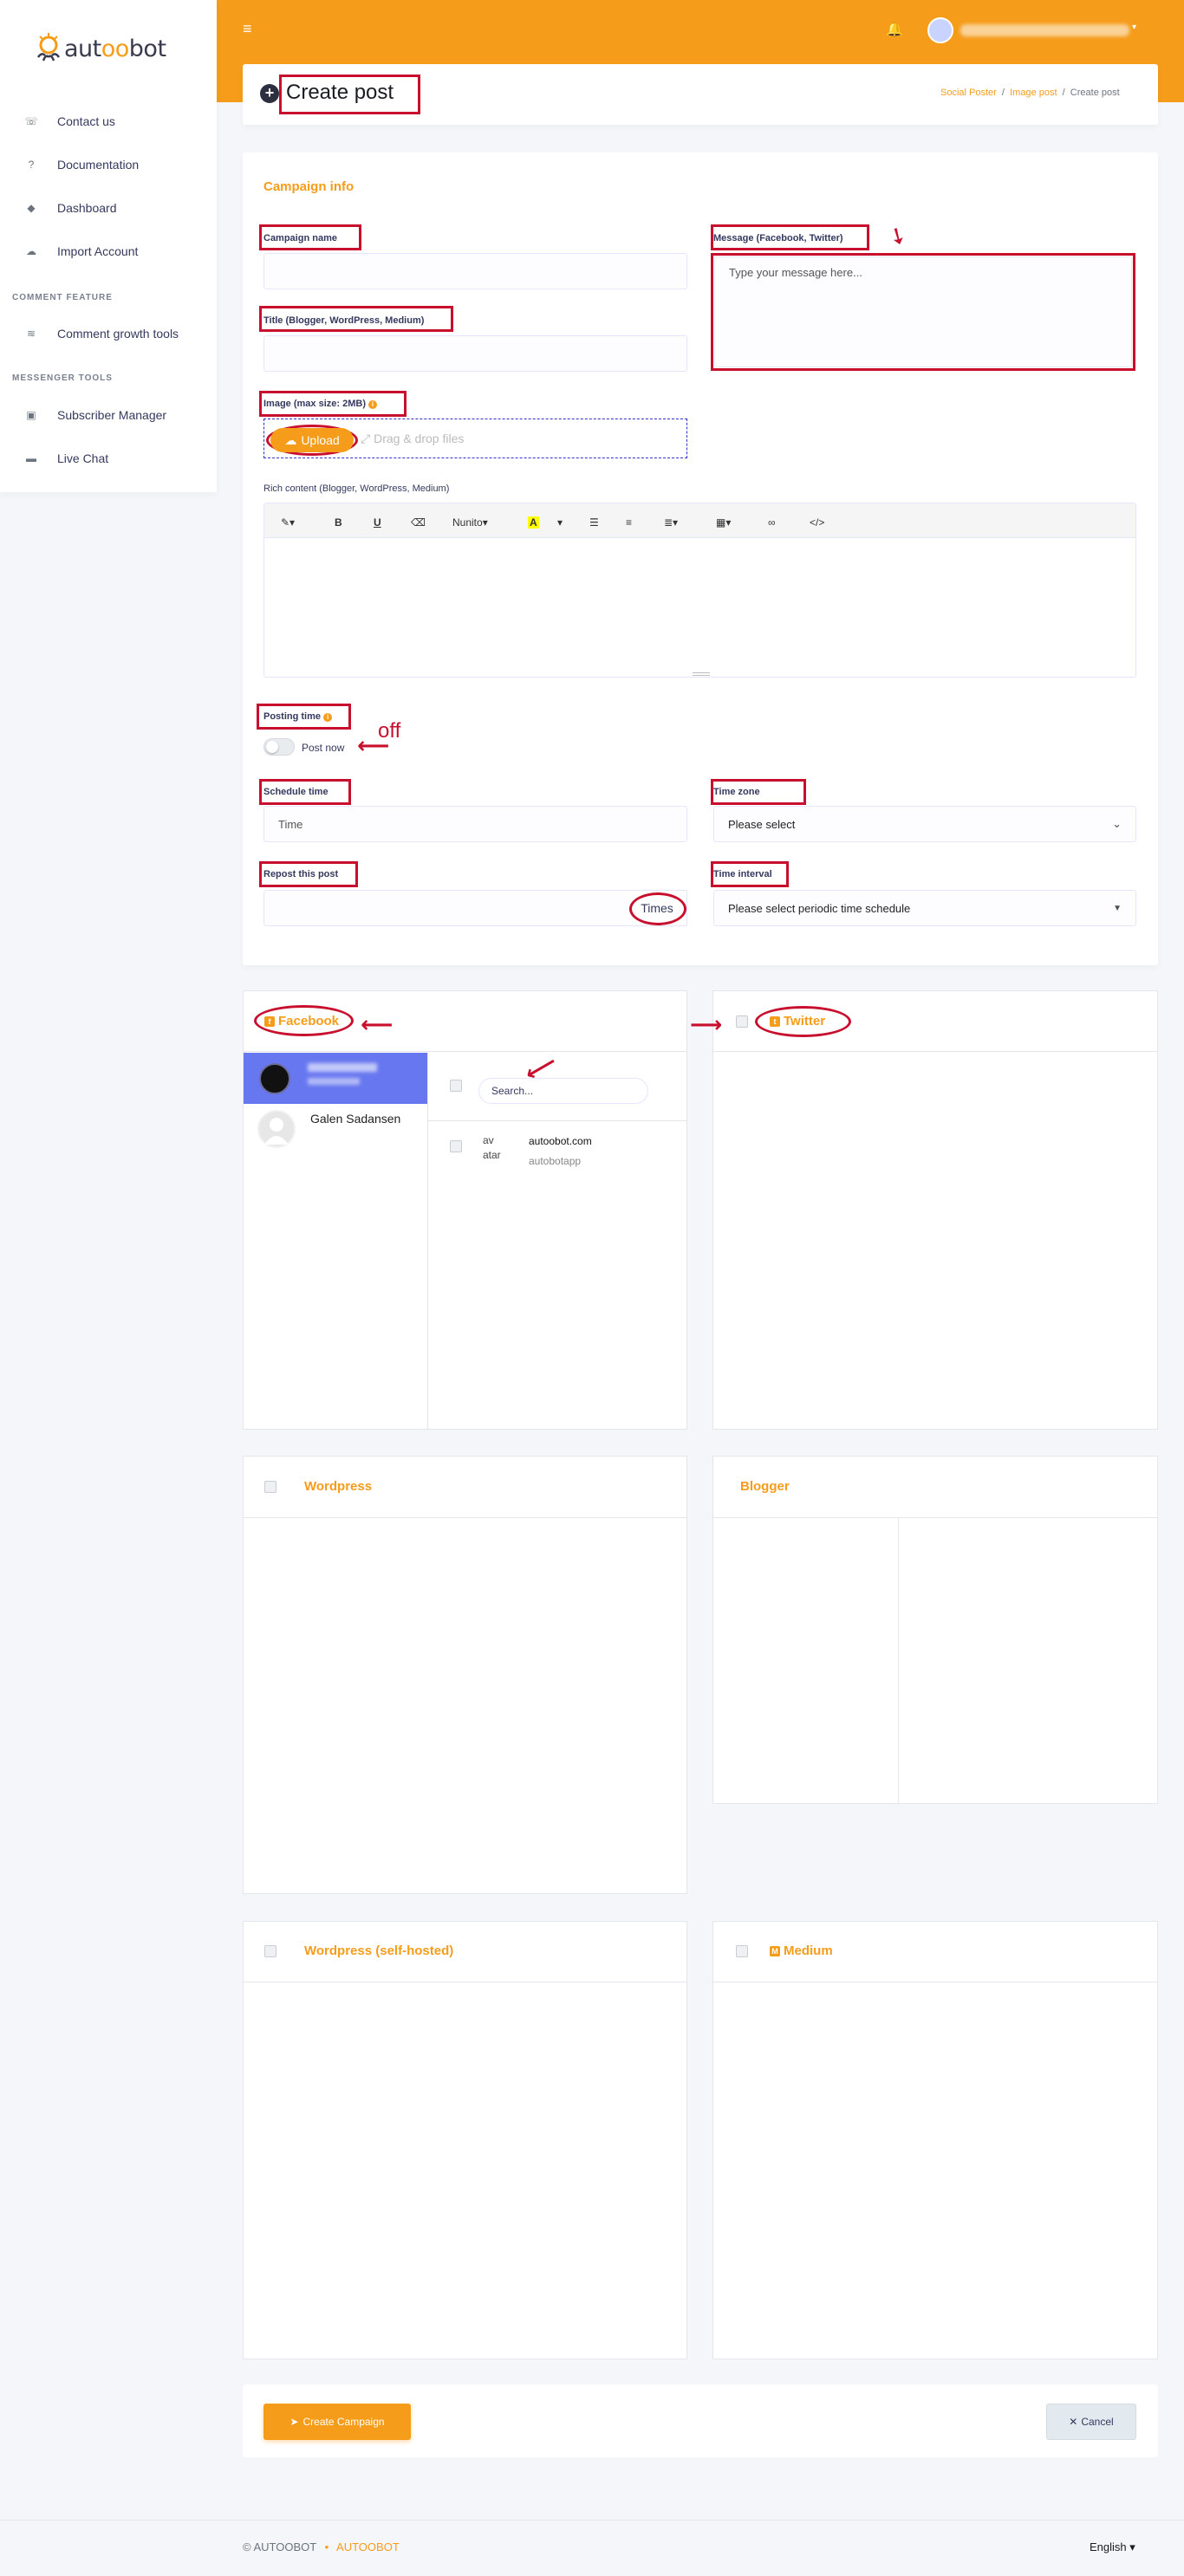  What do you see at coordinates (66, 459) in the screenshot?
I see `sidebar-item-live-chat: ▬ Live Chat` at bounding box center [66, 459].